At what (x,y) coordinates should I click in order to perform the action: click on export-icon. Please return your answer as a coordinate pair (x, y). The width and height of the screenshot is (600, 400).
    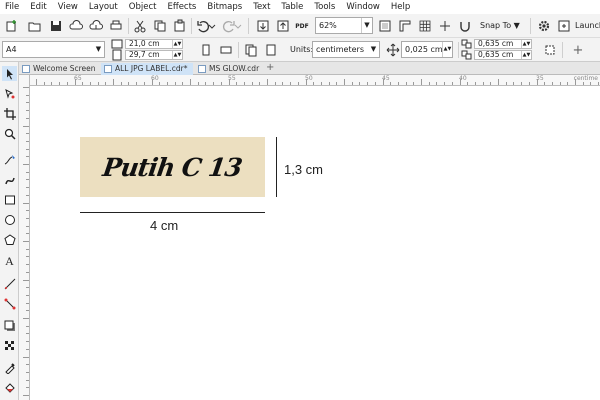
    Looking at the image, I should click on (283, 26).